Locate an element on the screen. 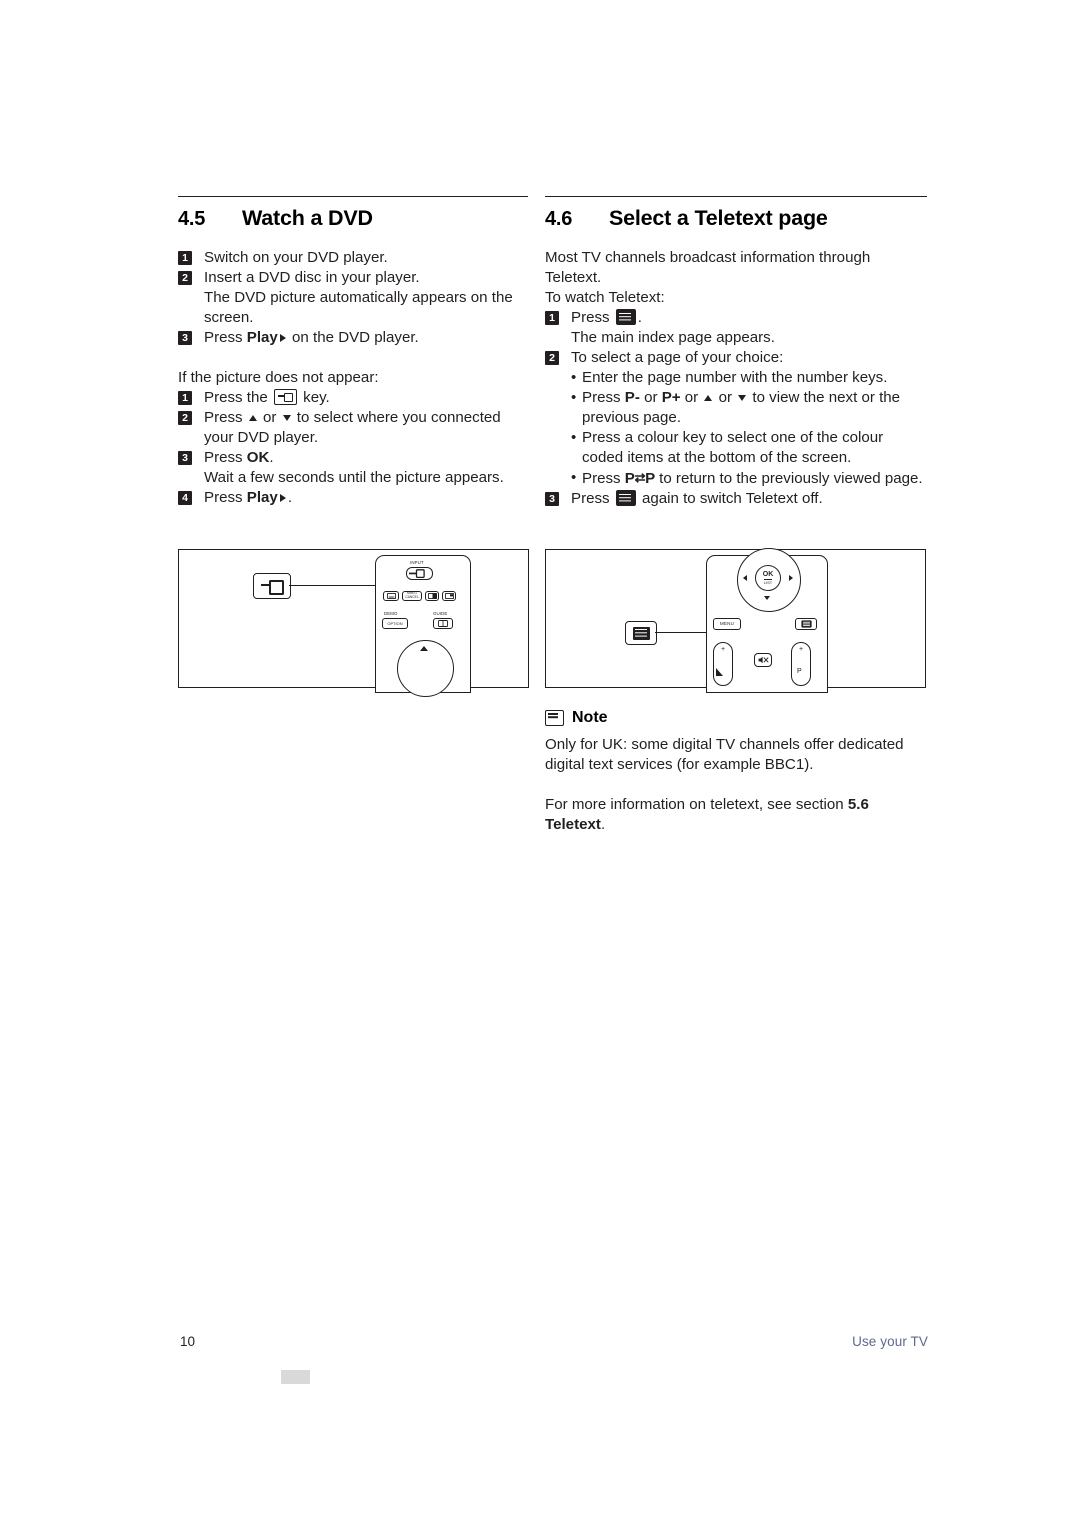  volume-icon is located at coordinates (719, 672).